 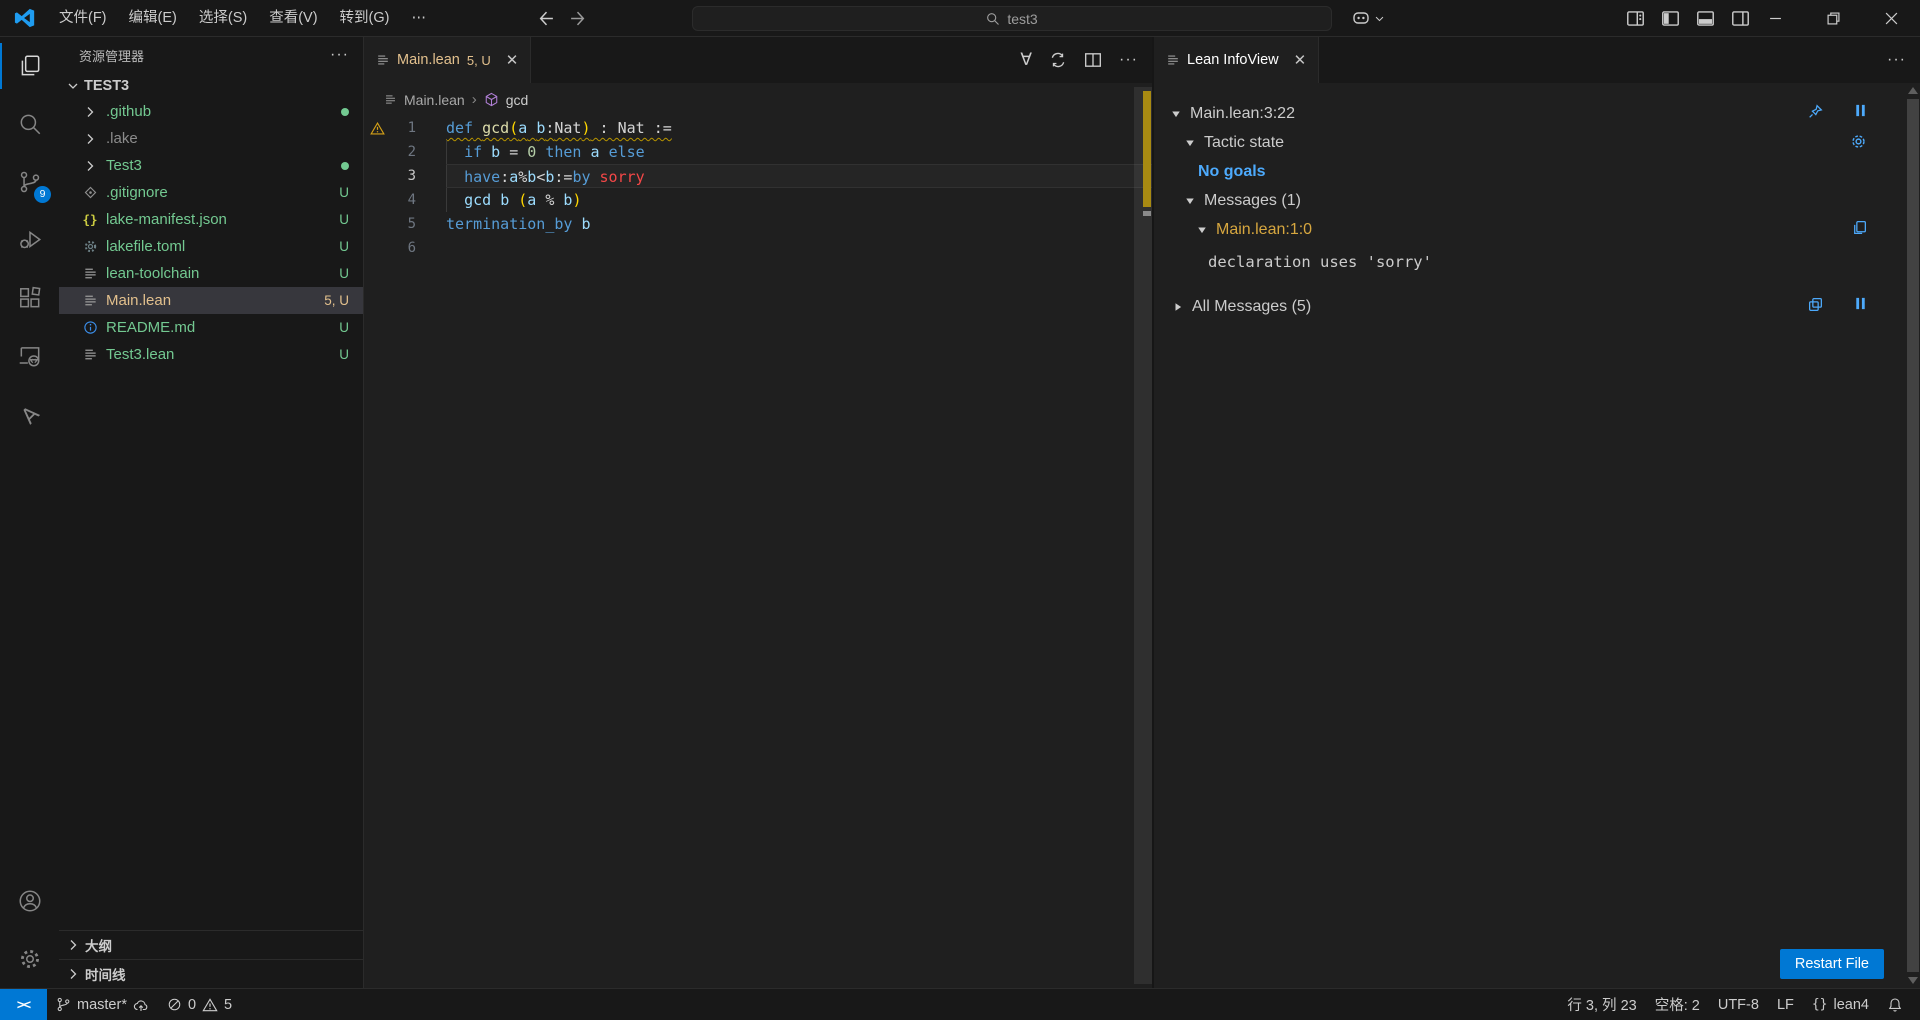 I want to click on settings-gear-icon, so click(x=1858, y=141).